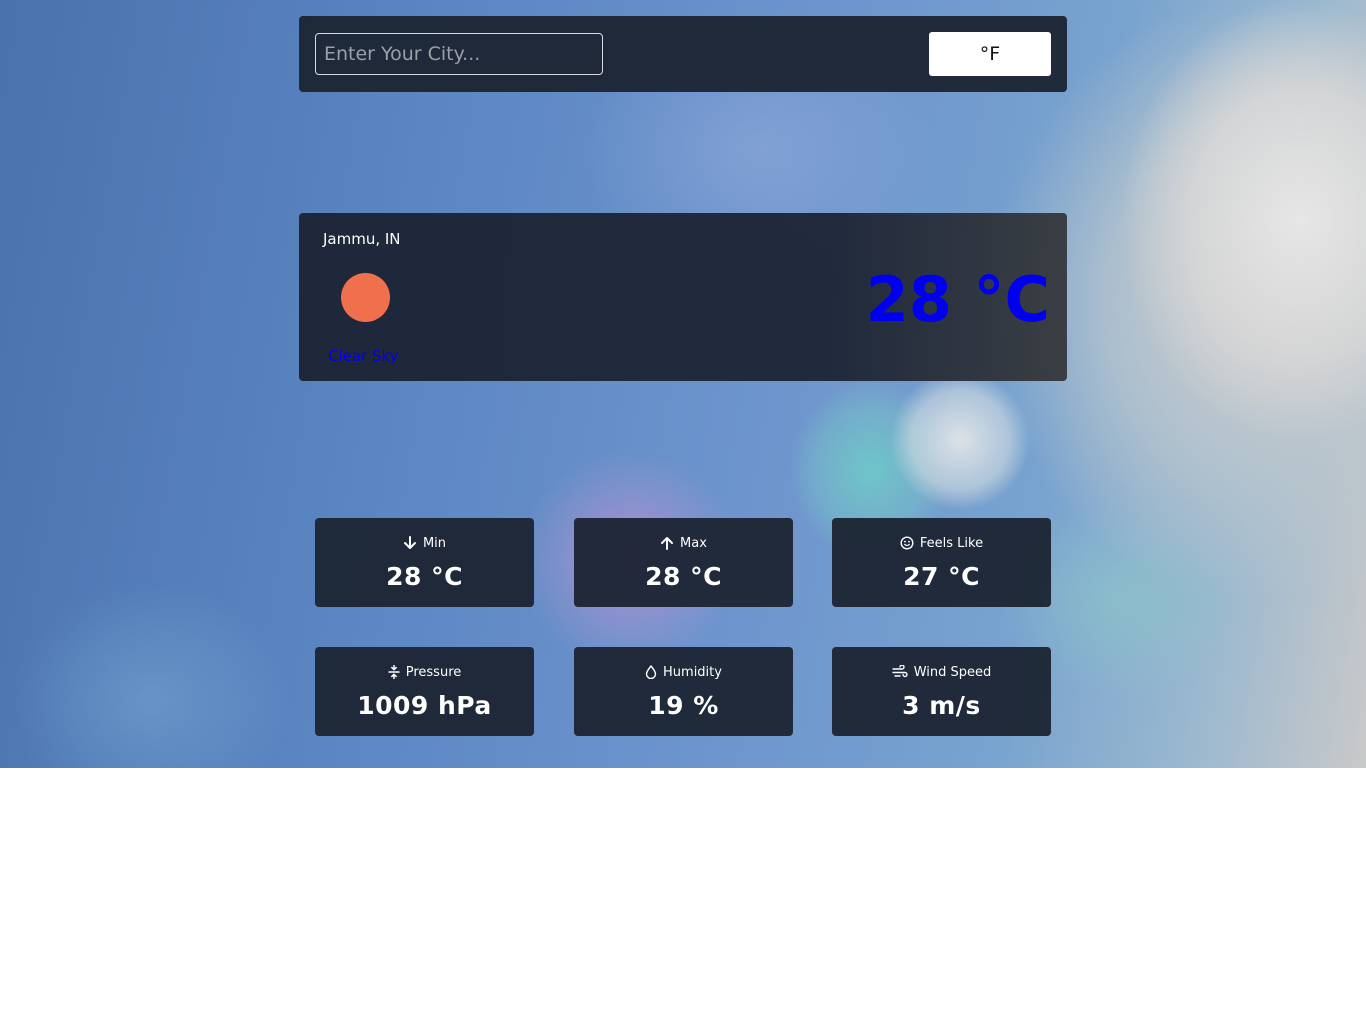  What do you see at coordinates (651, 672) in the screenshot?
I see `droplet-icon` at bounding box center [651, 672].